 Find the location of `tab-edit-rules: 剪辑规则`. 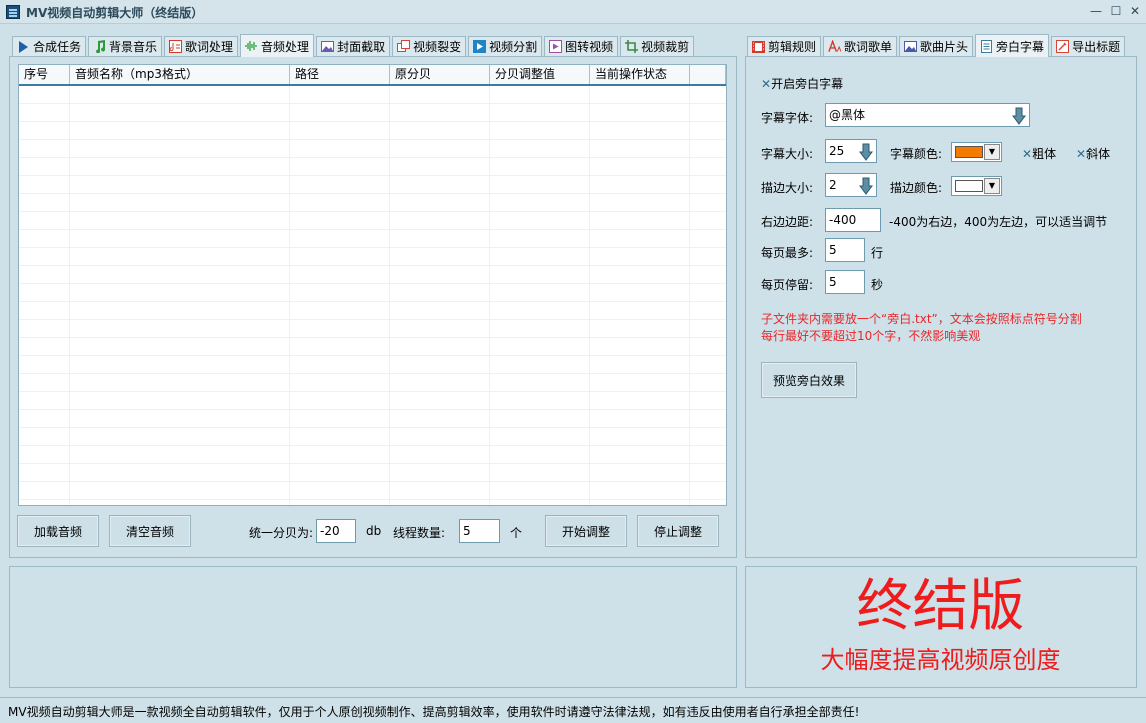

tab-edit-rules: 剪辑规则 is located at coordinates (784, 46).